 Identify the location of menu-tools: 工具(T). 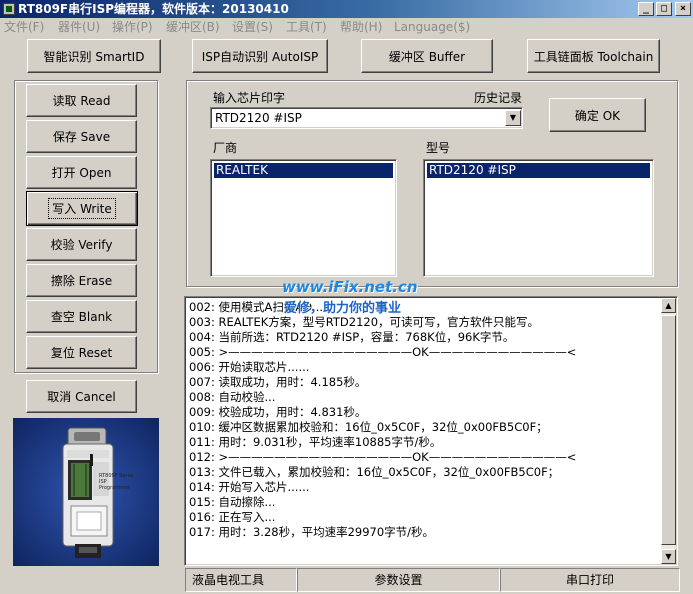
(306, 27).